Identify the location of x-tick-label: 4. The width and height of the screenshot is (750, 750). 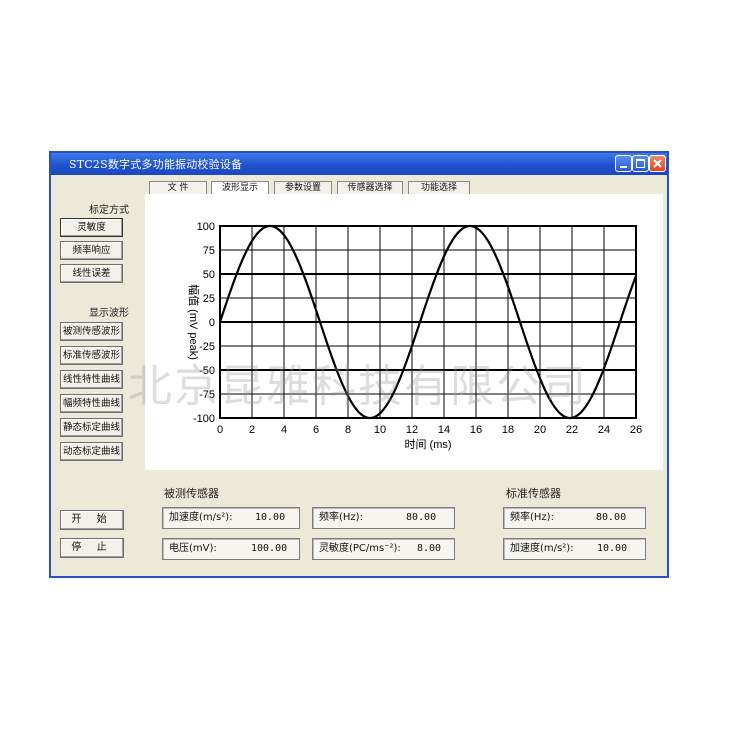
(284, 430).